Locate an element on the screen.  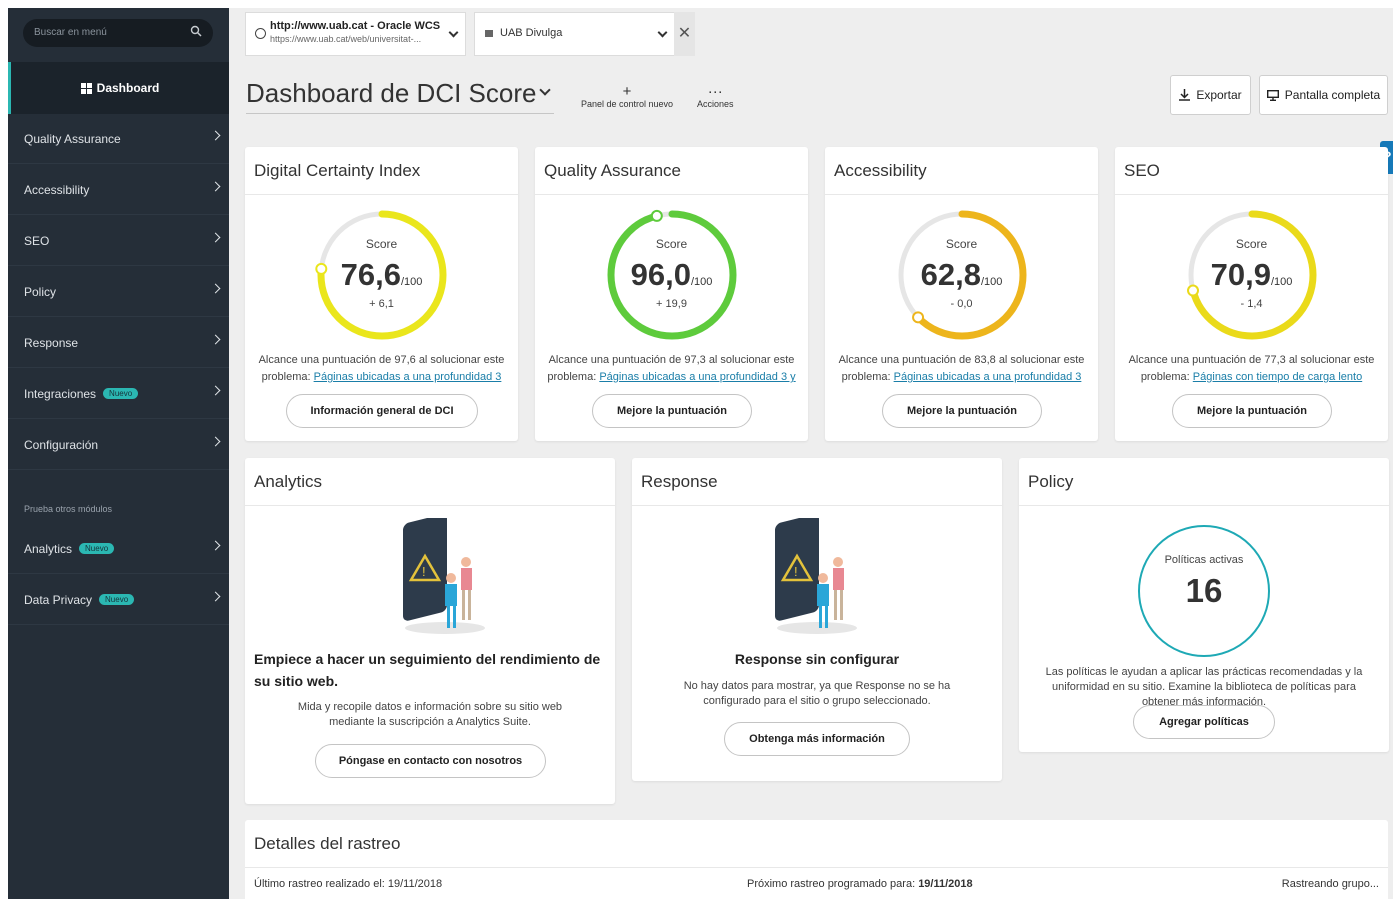
fullscreen-label: Pantalla completa is located at coordinates (1332, 95).